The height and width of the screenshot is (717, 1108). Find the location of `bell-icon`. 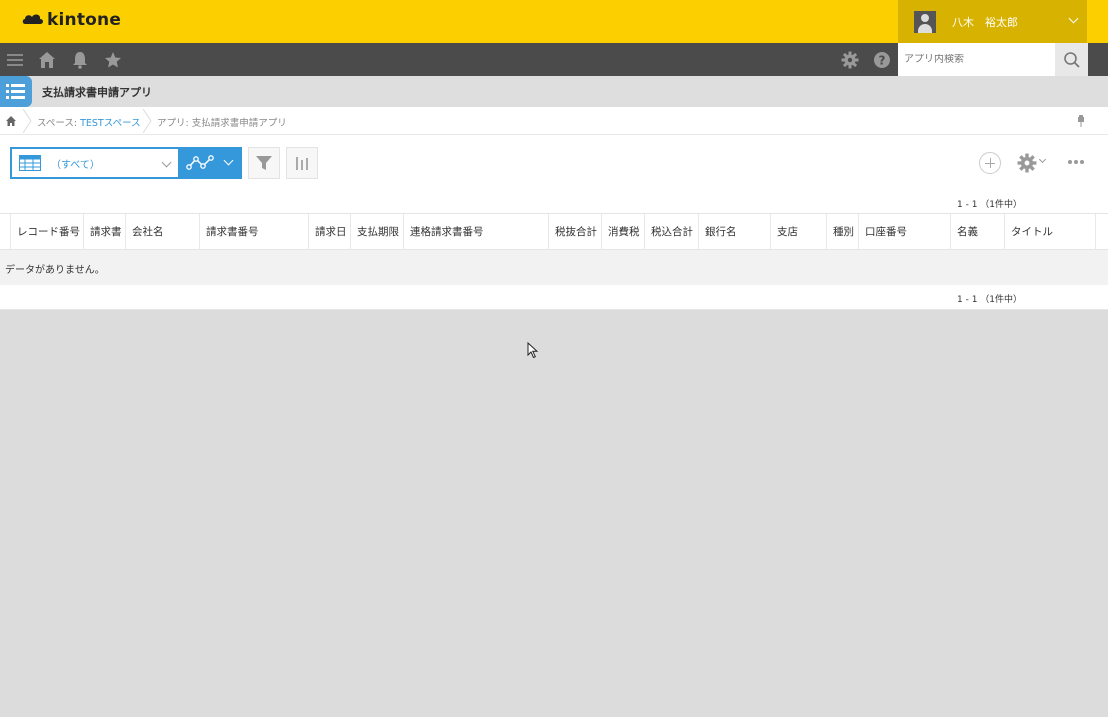

bell-icon is located at coordinates (80, 60).